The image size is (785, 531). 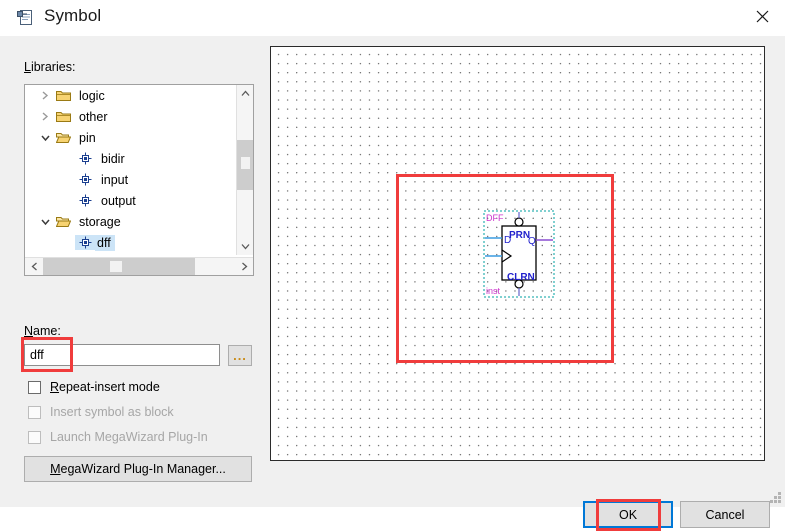 I want to click on tree-item-label: dff, so click(x=105, y=242).